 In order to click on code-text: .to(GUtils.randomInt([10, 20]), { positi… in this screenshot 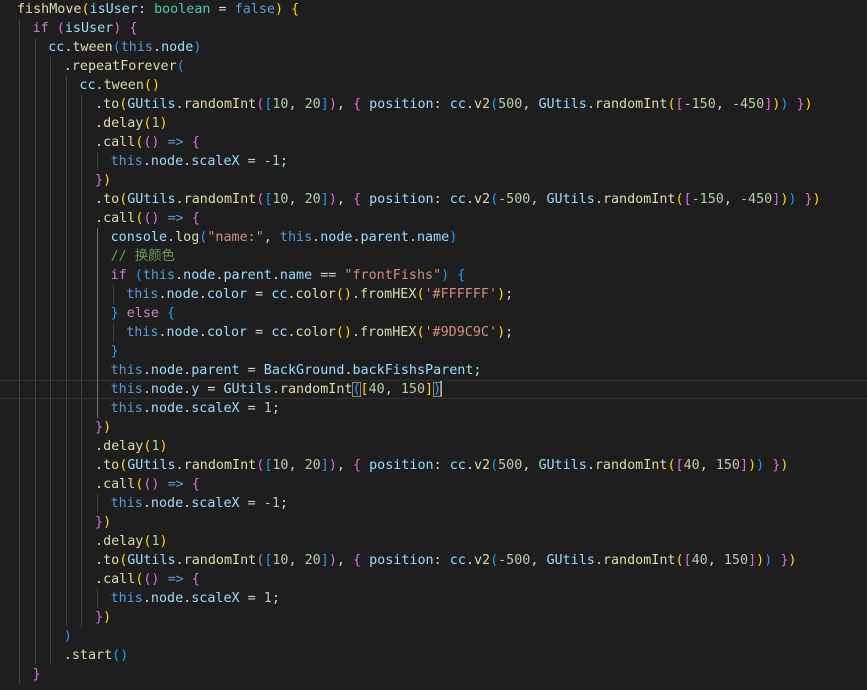, I will do `click(441, 465)`.